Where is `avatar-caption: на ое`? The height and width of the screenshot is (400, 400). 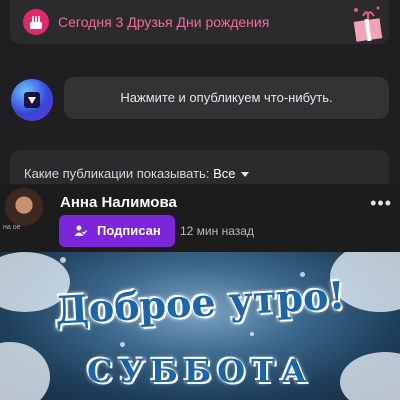 avatar-caption: на ое is located at coordinates (12, 227).